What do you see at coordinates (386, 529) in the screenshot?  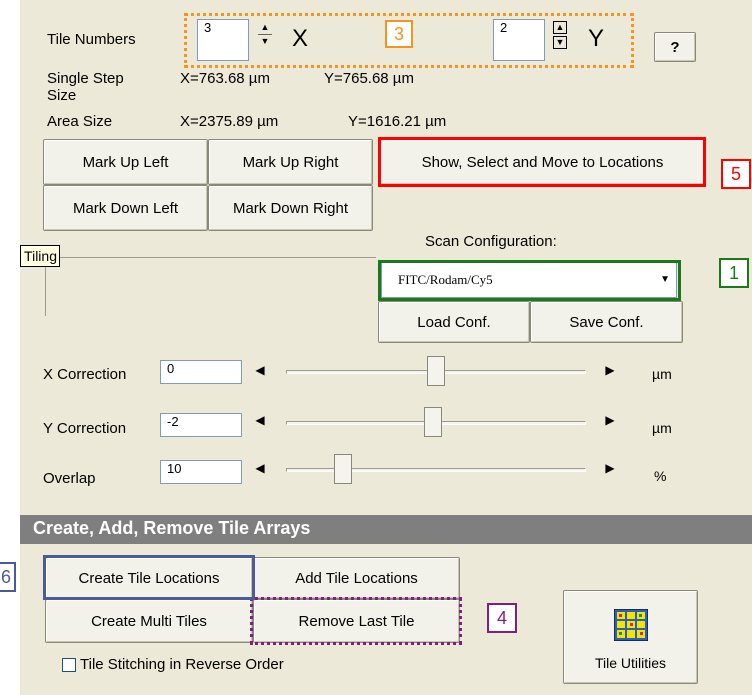 I see `section-header: Create, Add, Remove Tile Arrays` at bounding box center [386, 529].